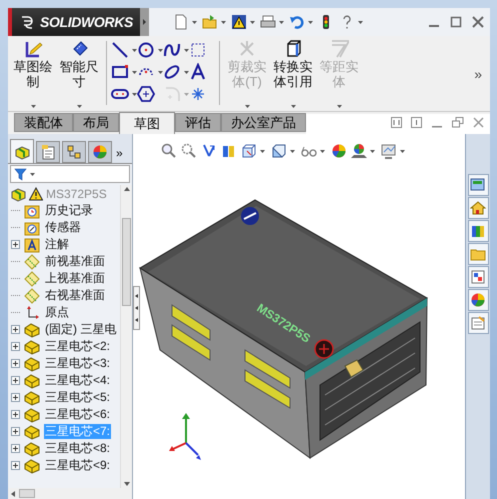  What do you see at coordinates (78, 363) in the screenshot?
I see `tree-item: 三星电芯<3:` at bounding box center [78, 363].